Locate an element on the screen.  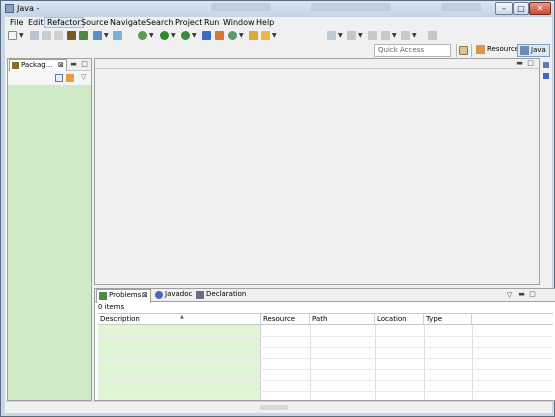
menu-run: Run is located at coordinates (211, 22).